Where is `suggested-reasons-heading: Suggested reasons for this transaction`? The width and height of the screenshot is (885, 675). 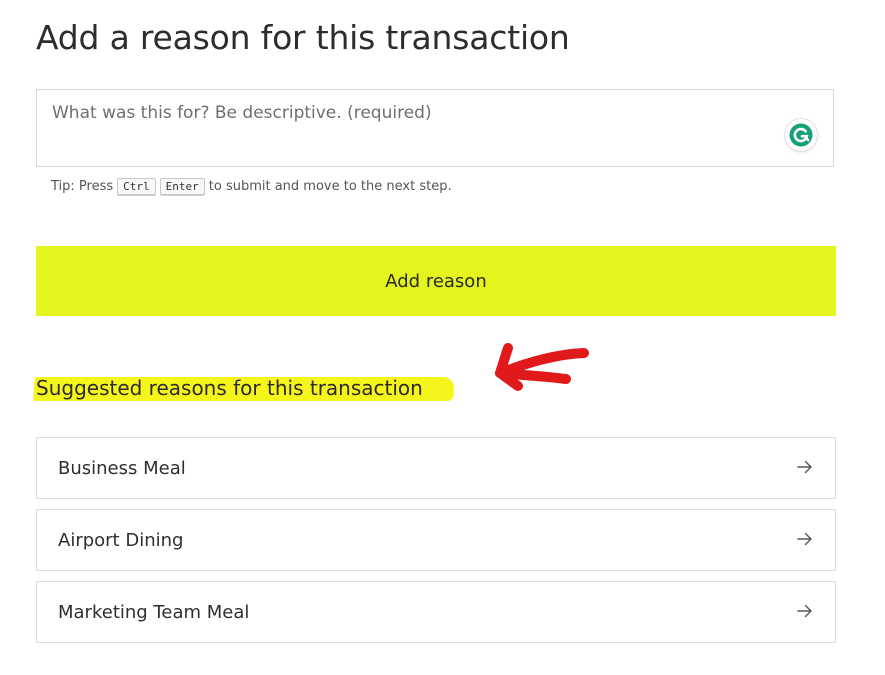 suggested-reasons-heading: Suggested reasons for this transaction is located at coordinates (229, 388).